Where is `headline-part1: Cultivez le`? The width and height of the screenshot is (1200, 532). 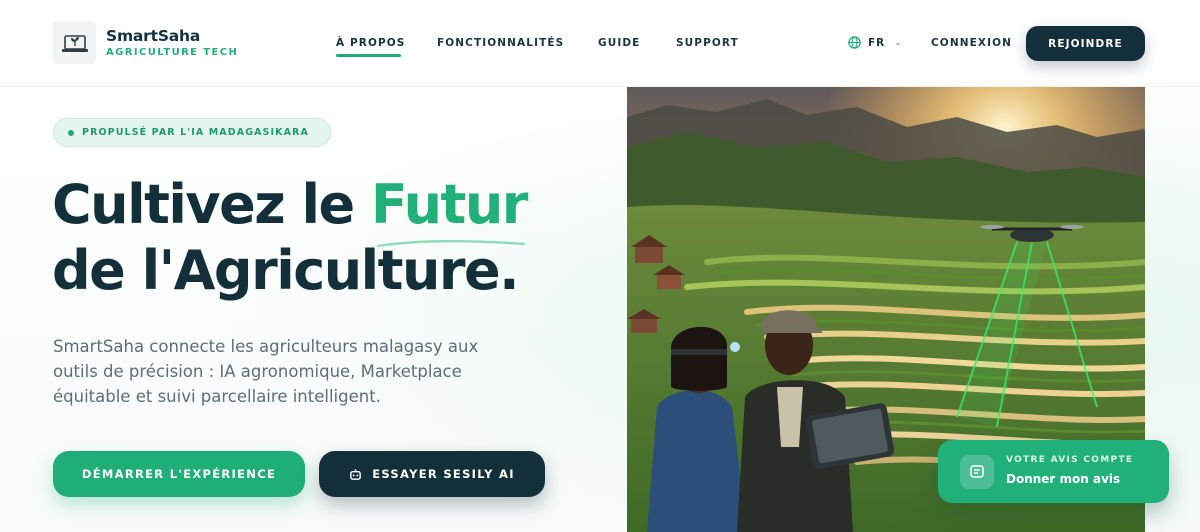 headline-part1: Cultivez le is located at coordinates (211, 204).